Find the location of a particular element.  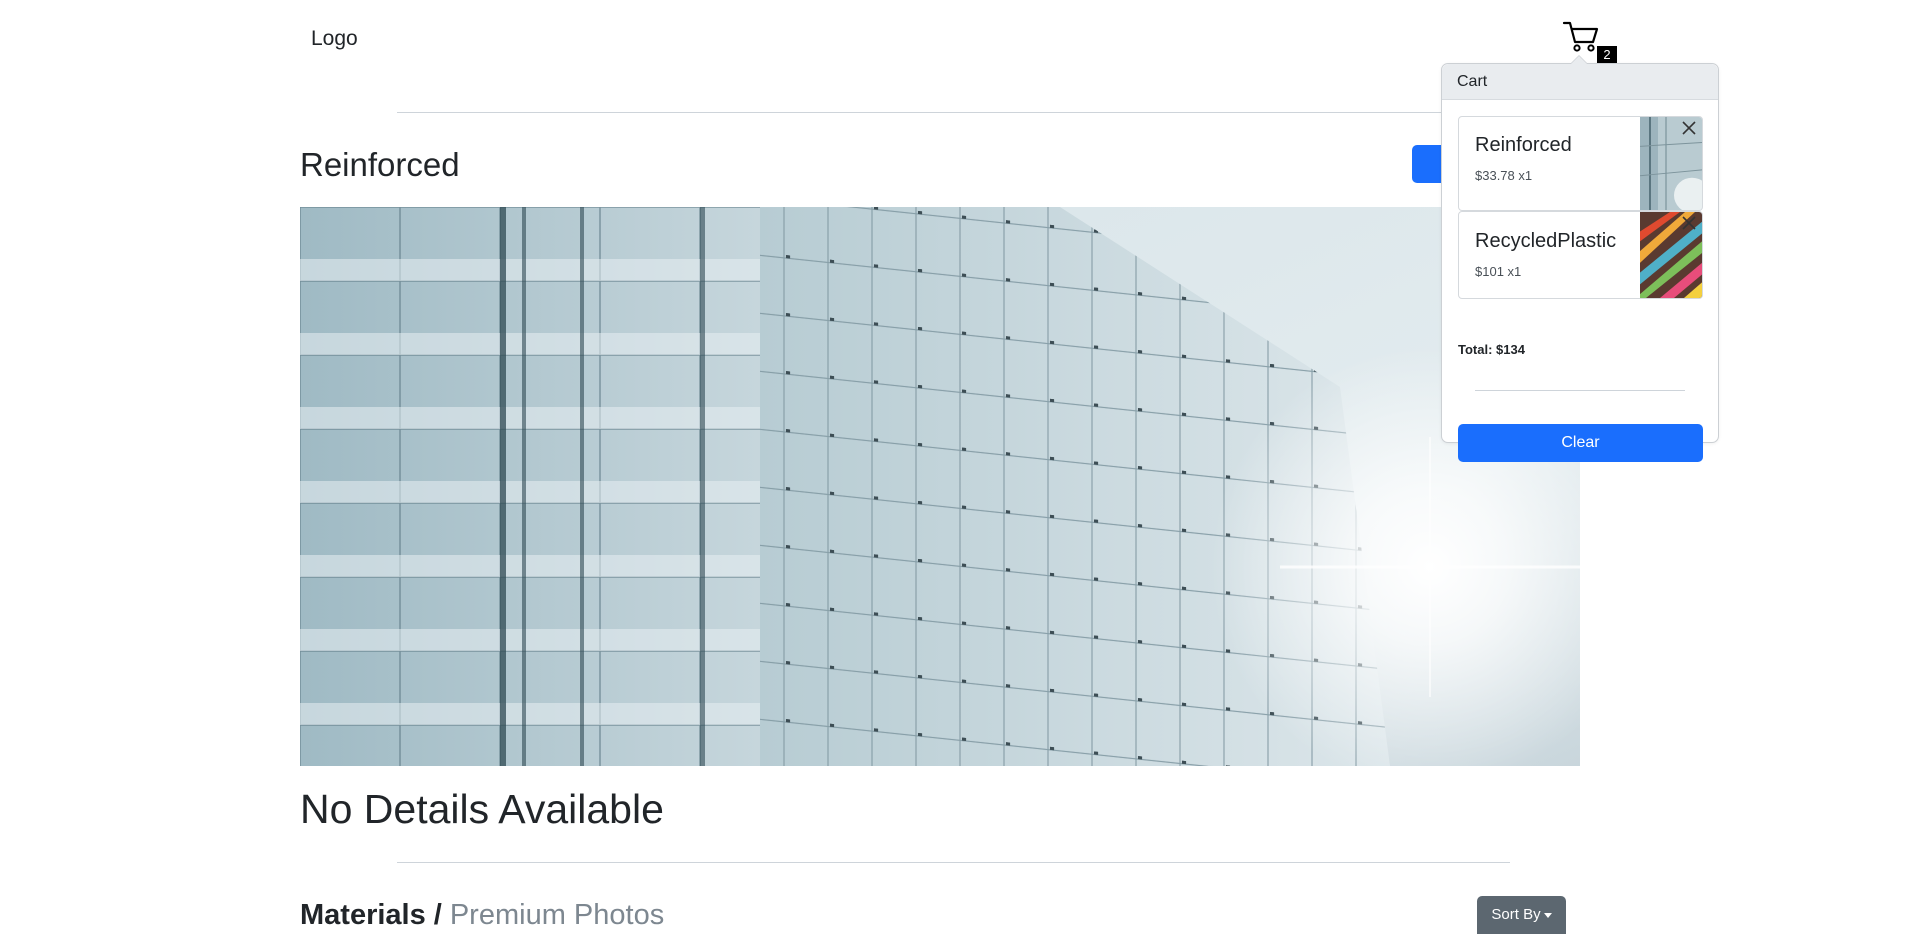

sort-by-dropdown: Sort By is located at coordinates (1521, 915).